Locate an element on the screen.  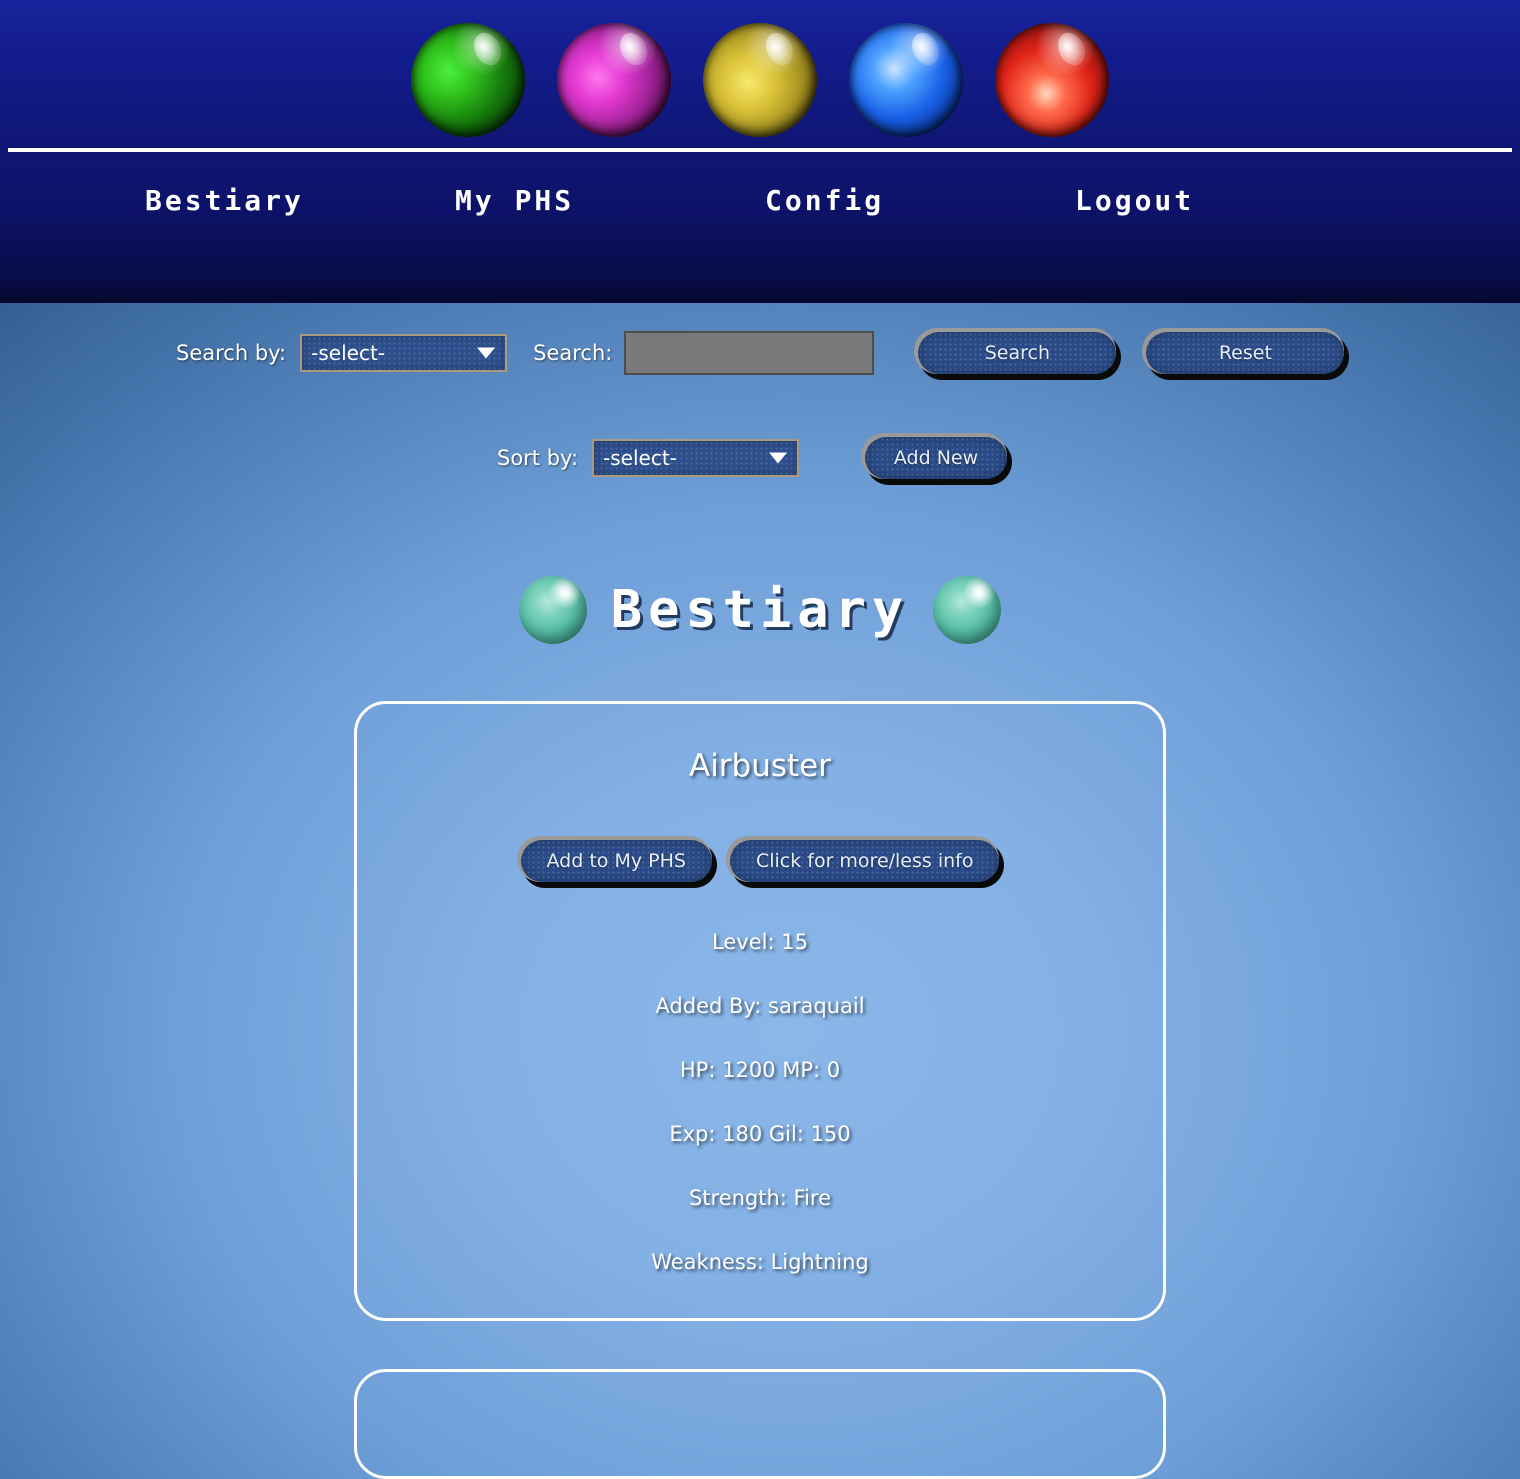
main-navigation: Bestiary My PHS Config Logout is located at coordinates (760, 200).